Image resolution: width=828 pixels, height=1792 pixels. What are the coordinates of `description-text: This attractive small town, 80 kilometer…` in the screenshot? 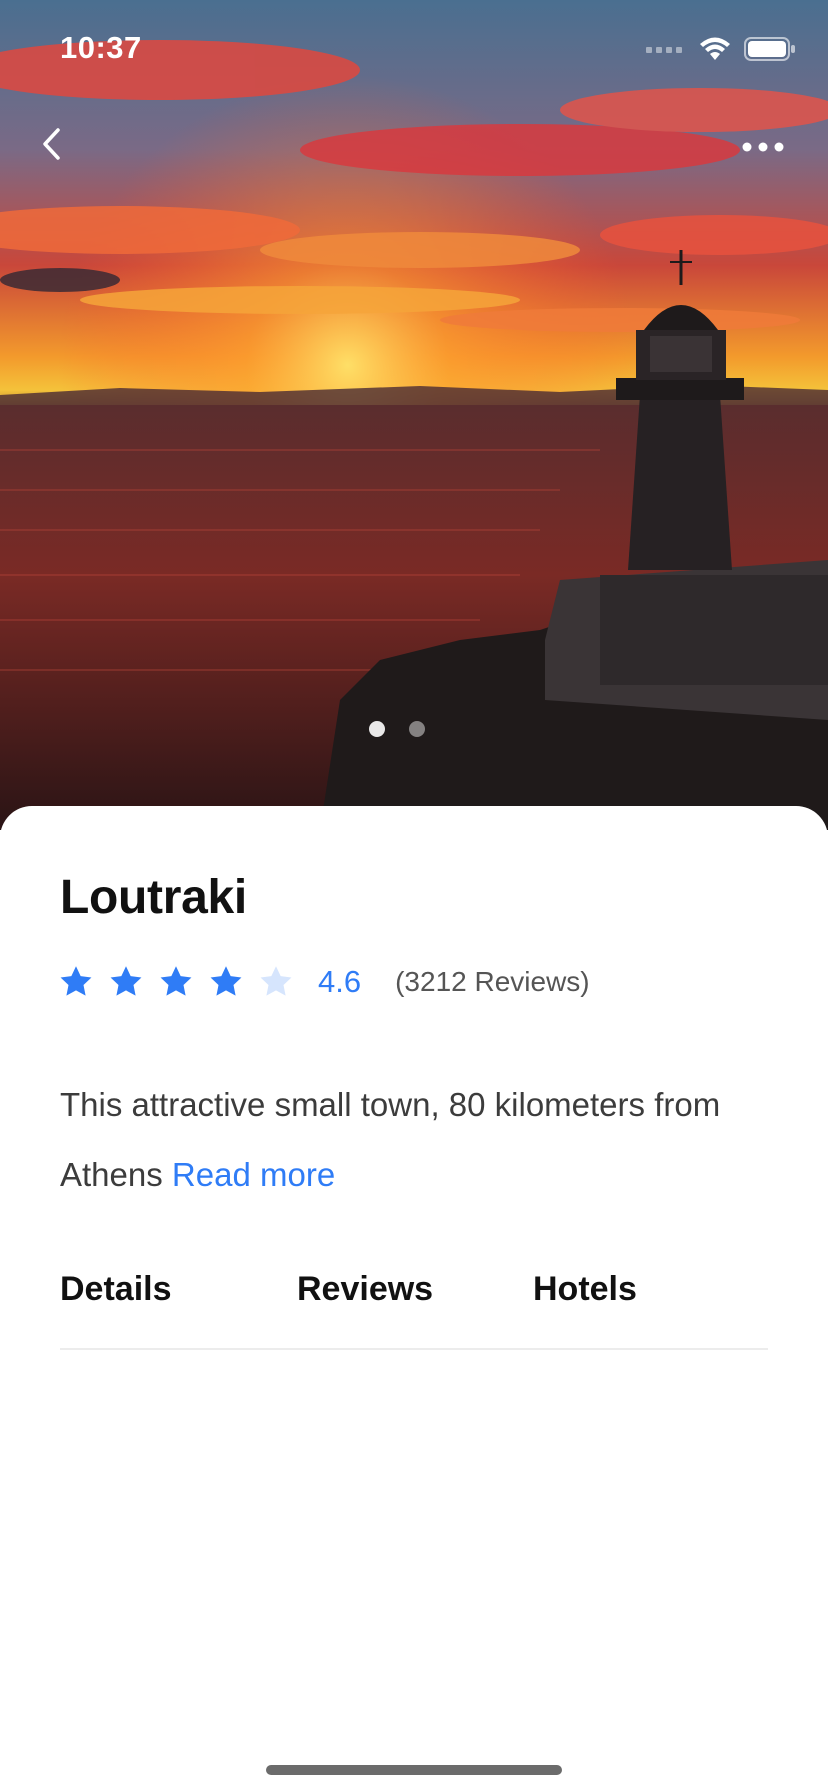 It's located at (390, 1139).